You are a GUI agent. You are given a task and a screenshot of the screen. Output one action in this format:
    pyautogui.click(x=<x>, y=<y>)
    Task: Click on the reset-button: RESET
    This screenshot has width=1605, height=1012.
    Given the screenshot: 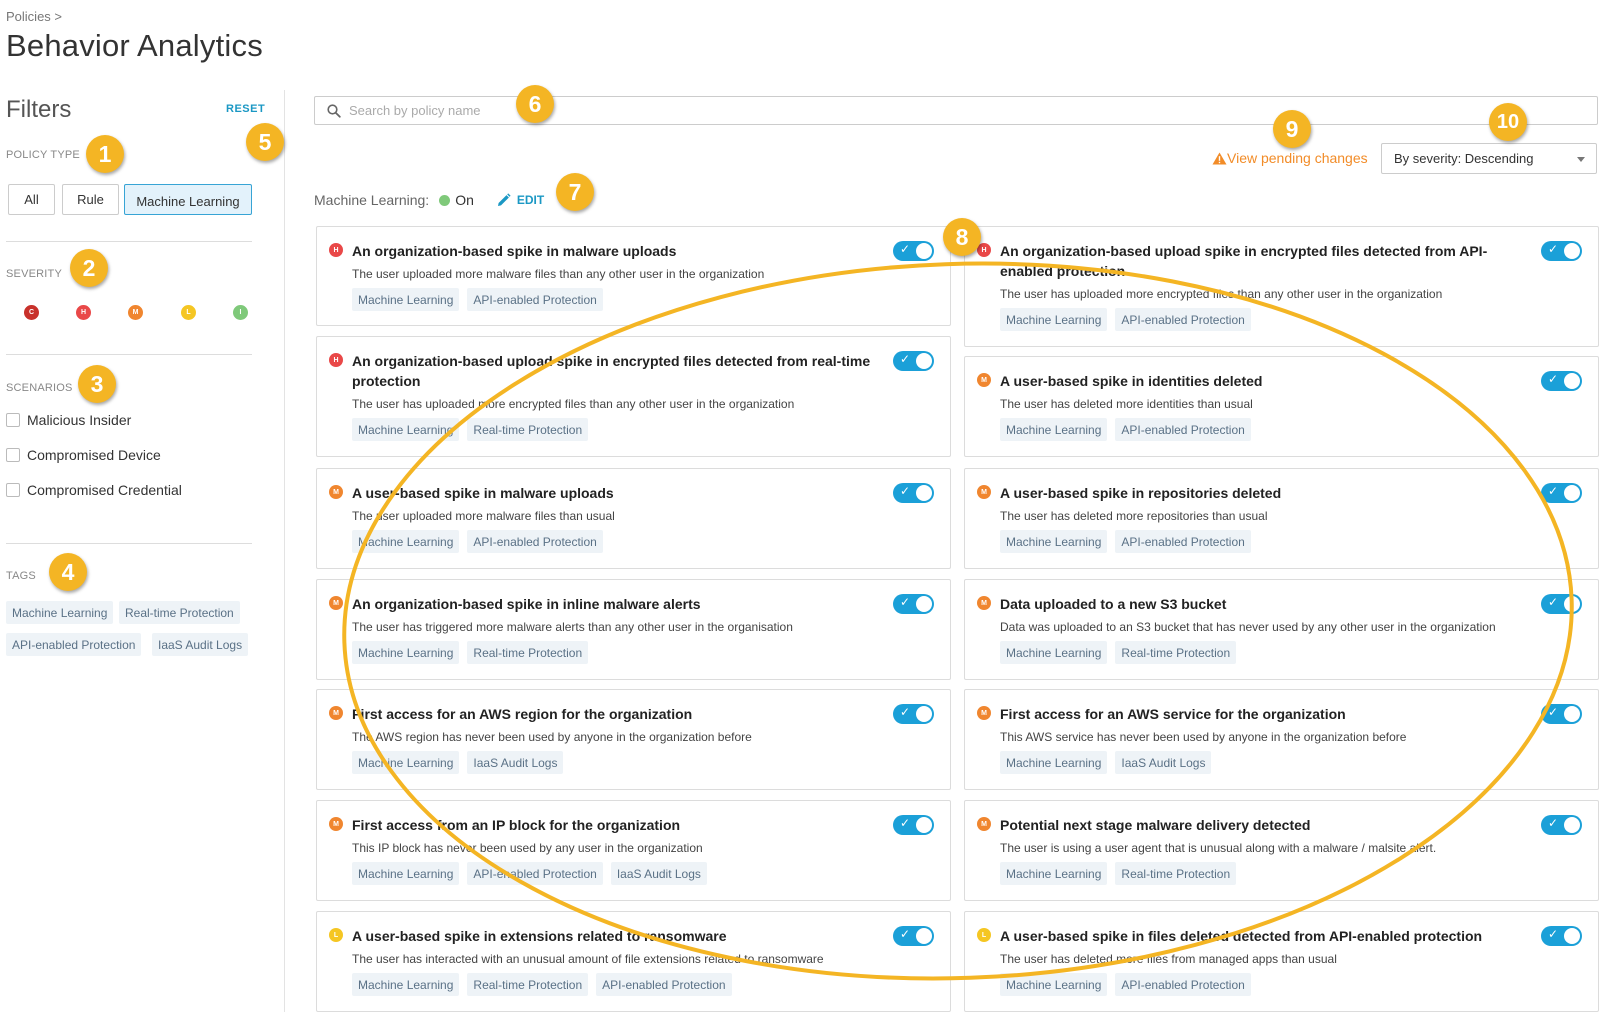 What is the action you would take?
    pyautogui.click(x=245, y=109)
    